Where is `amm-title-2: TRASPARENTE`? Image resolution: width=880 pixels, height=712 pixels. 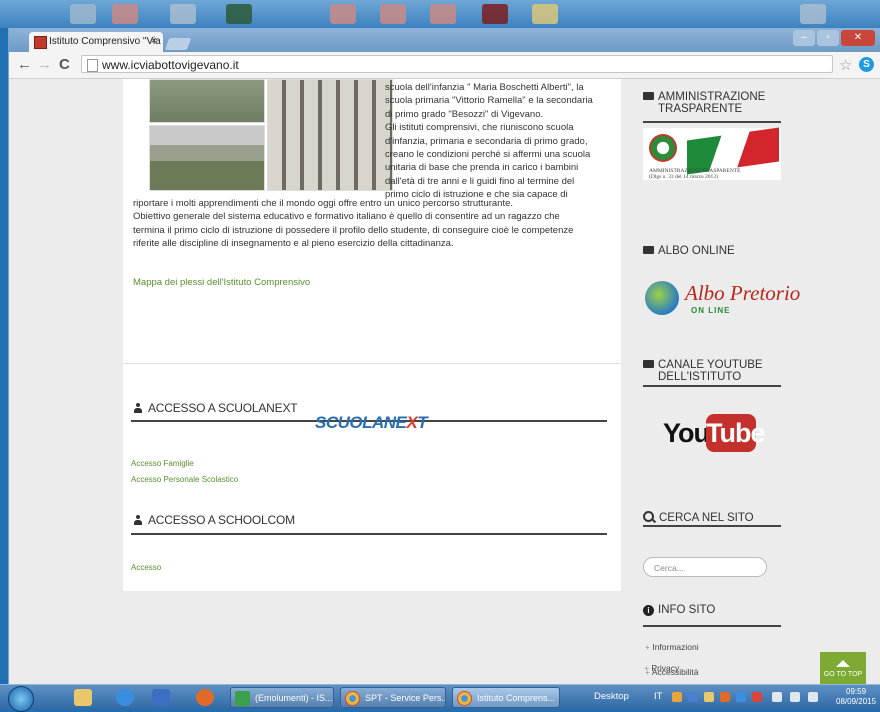
amm-title-2: TRASPARENTE is located at coordinates (700, 109).